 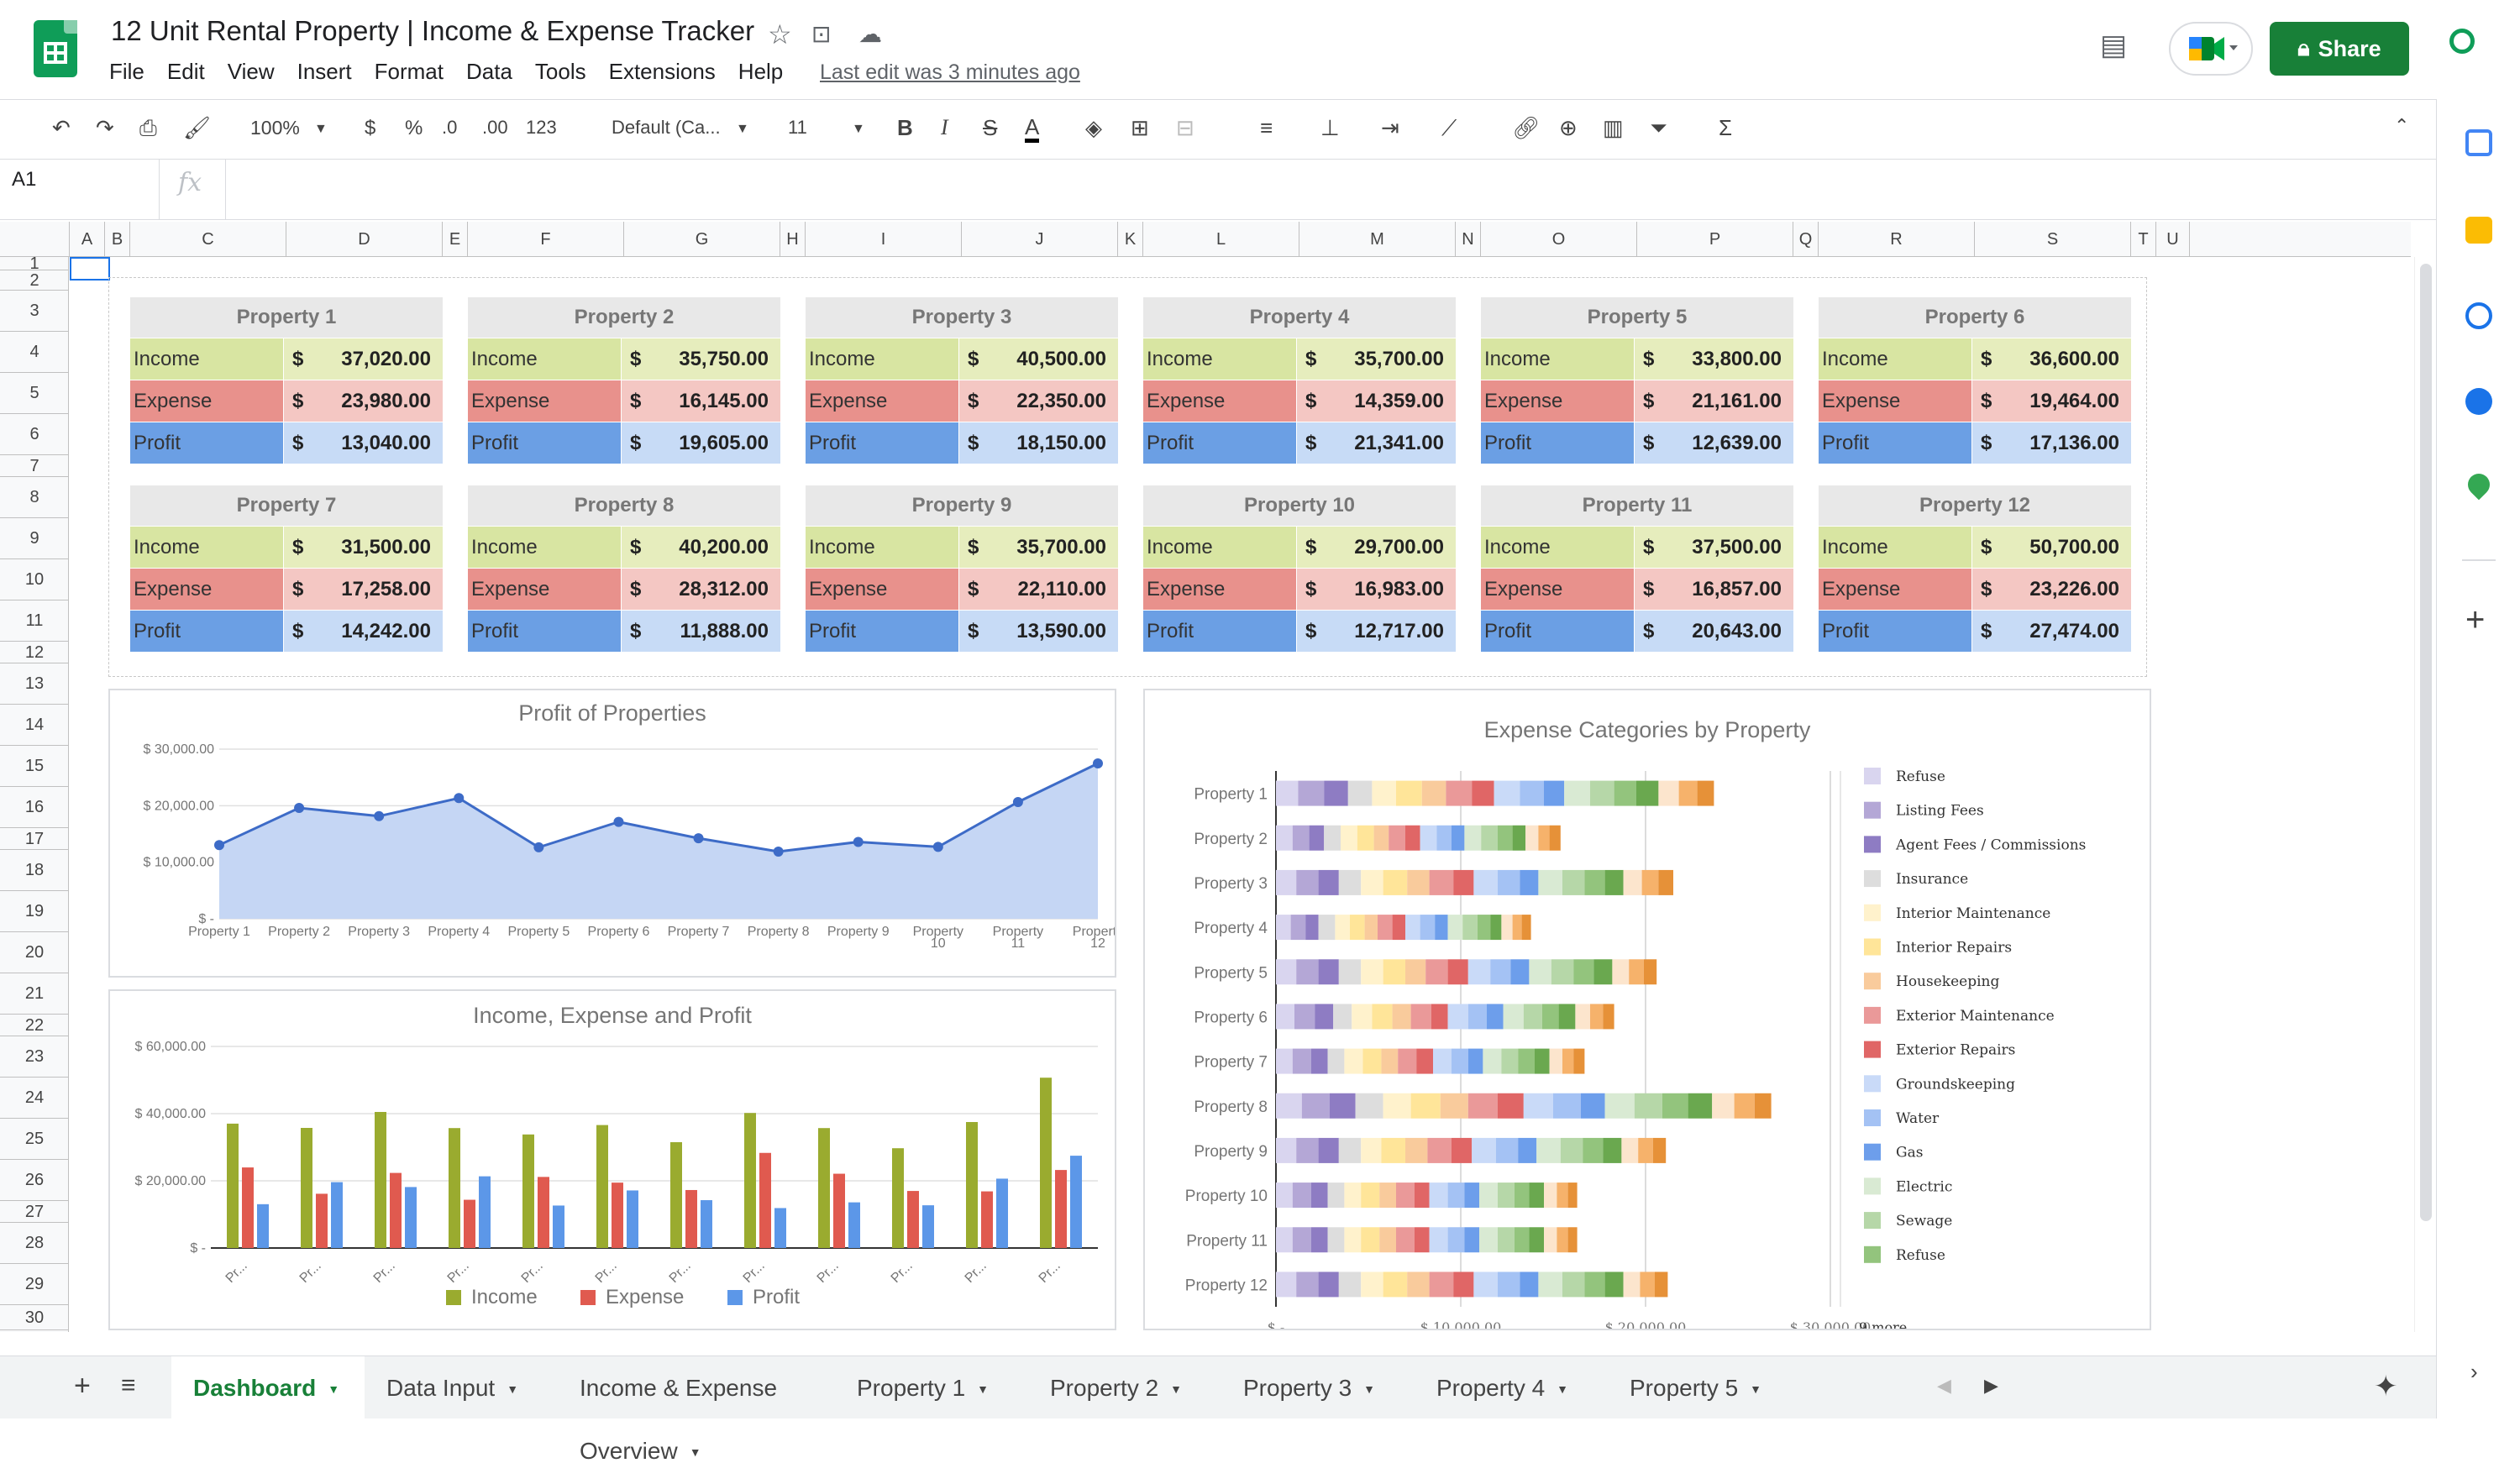 I want to click on row-header-23: 23, so click(x=34, y=1057).